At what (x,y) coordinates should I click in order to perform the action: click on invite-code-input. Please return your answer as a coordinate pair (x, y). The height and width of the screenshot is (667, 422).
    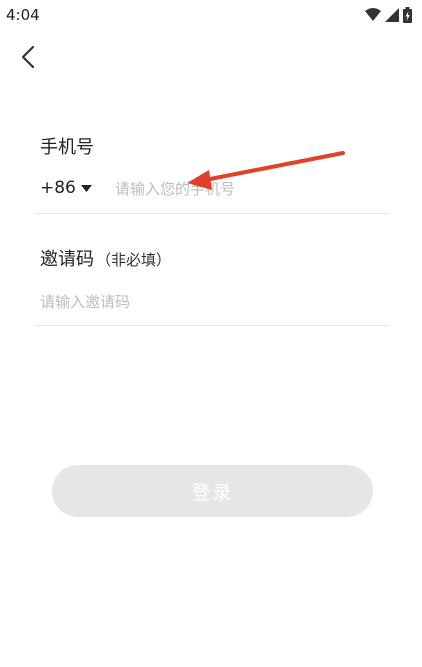
    Looking at the image, I should click on (212, 302).